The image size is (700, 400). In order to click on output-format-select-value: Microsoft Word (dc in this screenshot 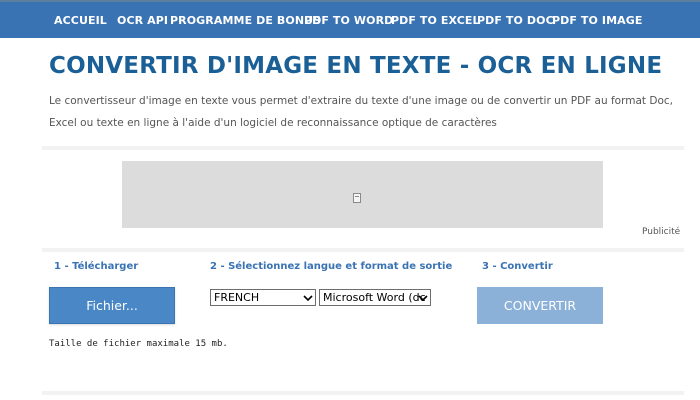, I will do `click(374, 297)`.